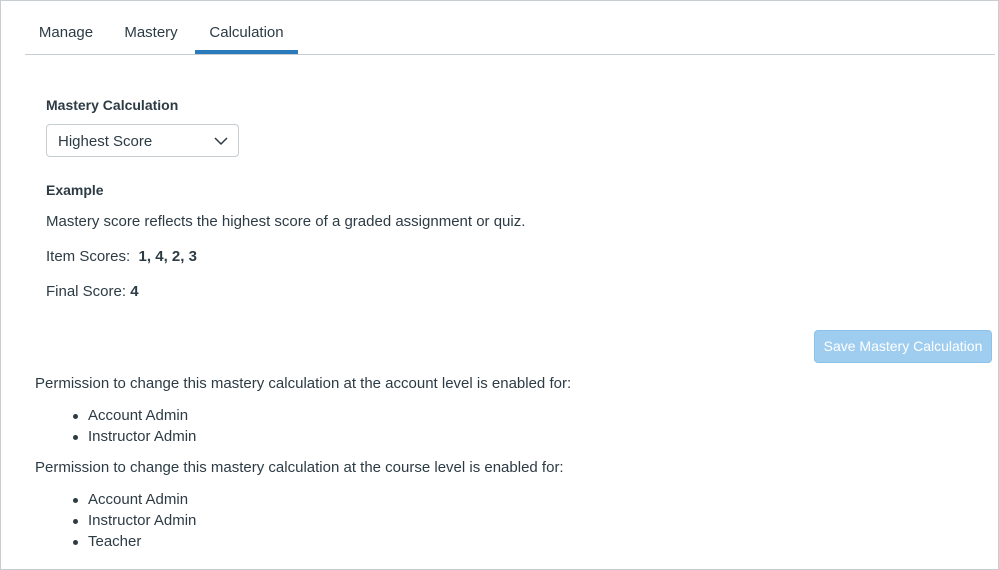  I want to click on tab-mastery: Mastery, so click(151, 27).